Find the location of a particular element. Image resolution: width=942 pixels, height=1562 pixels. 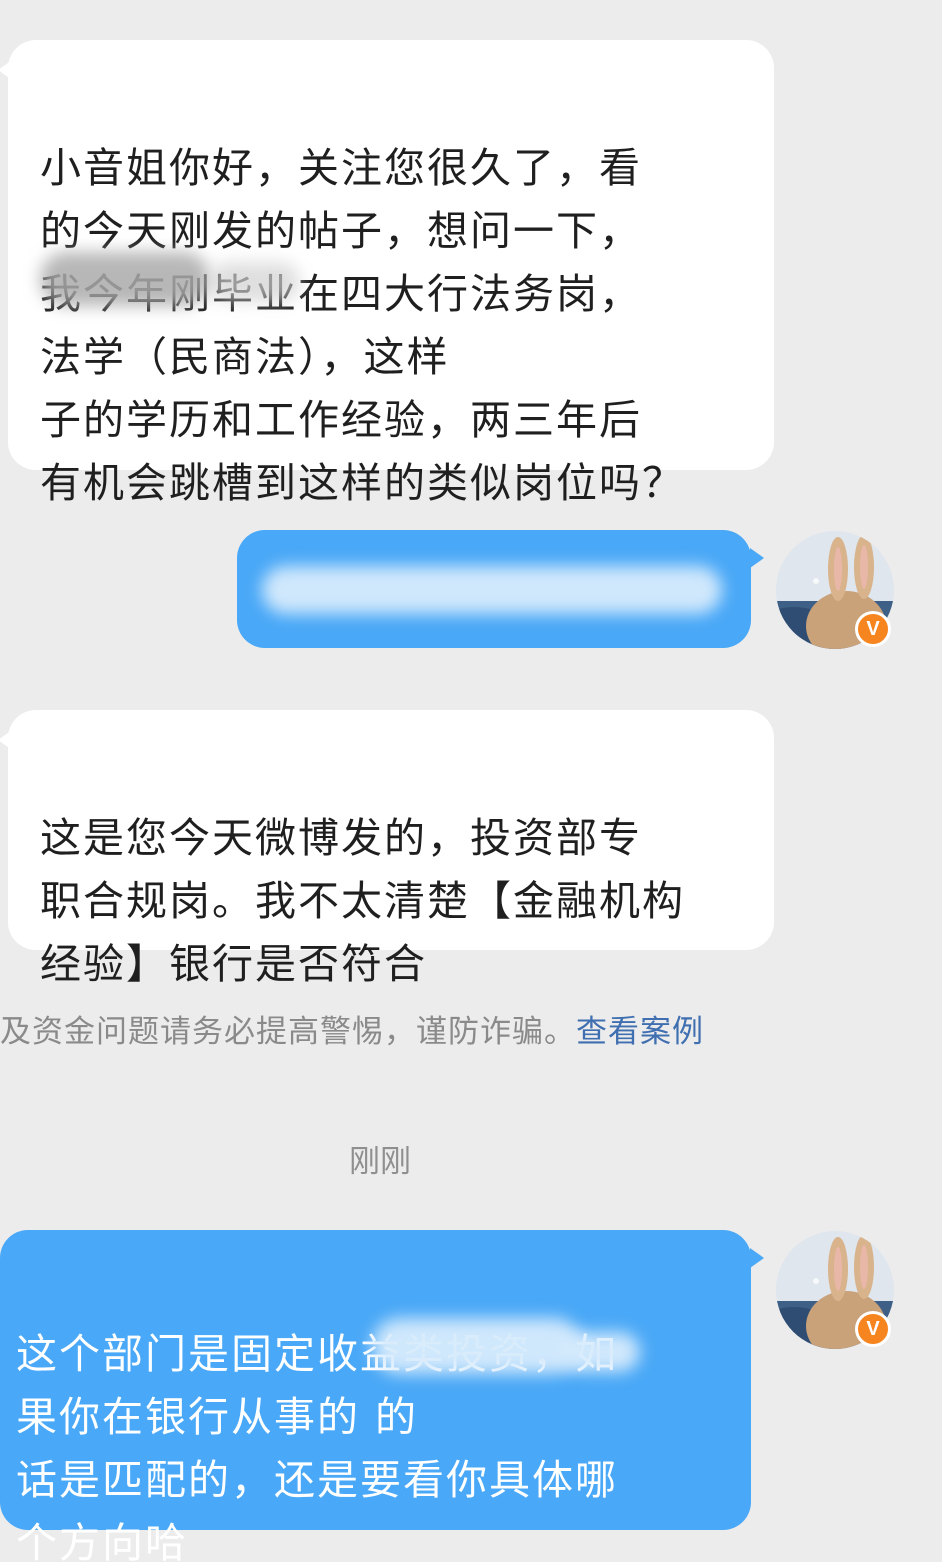

notice-text: 及资金问题请务必提高警惕，谨防诈骗。 is located at coordinates (288, 1032).